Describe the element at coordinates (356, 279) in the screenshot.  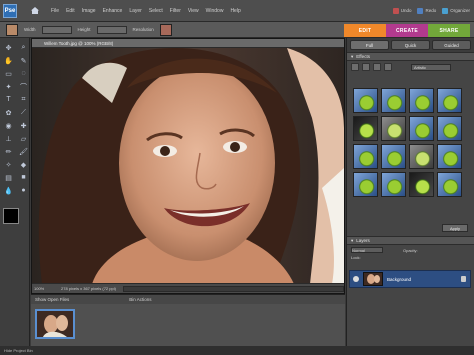
I see `visibility-eye-icon` at that location.